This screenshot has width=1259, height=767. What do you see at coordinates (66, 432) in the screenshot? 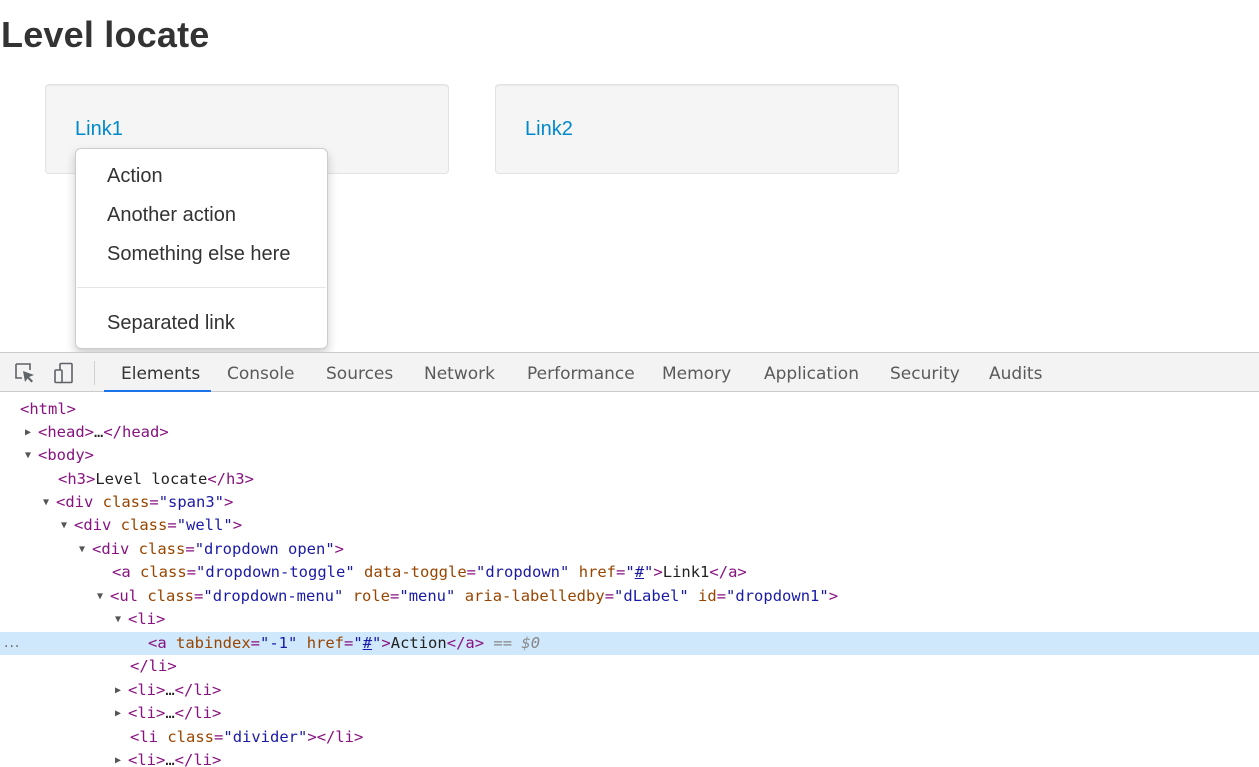
I see `tag-head-open: <head>` at bounding box center [66, 432].